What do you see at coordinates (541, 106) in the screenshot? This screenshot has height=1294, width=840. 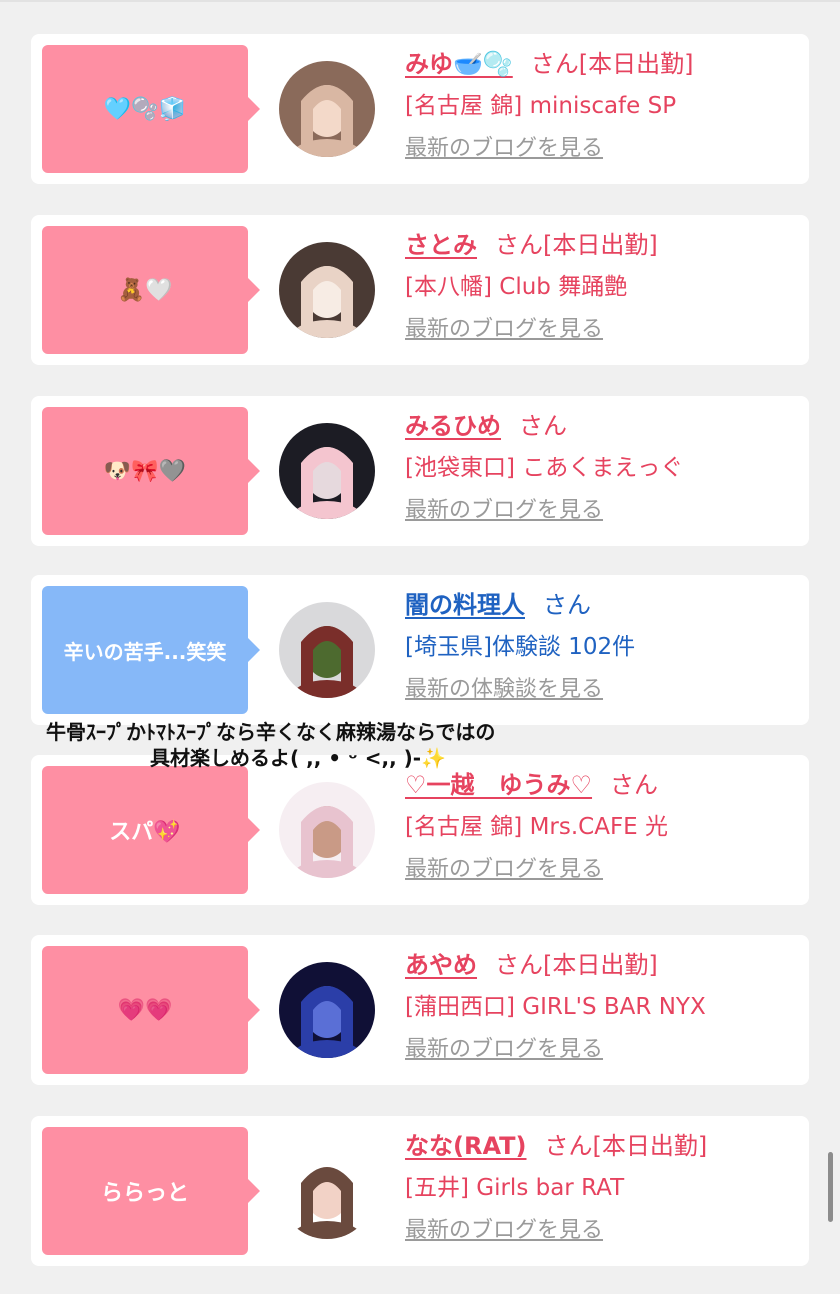 I see `shop-name: [名古屋 錦] miniscafe SP` at bounding box center [541, 106].